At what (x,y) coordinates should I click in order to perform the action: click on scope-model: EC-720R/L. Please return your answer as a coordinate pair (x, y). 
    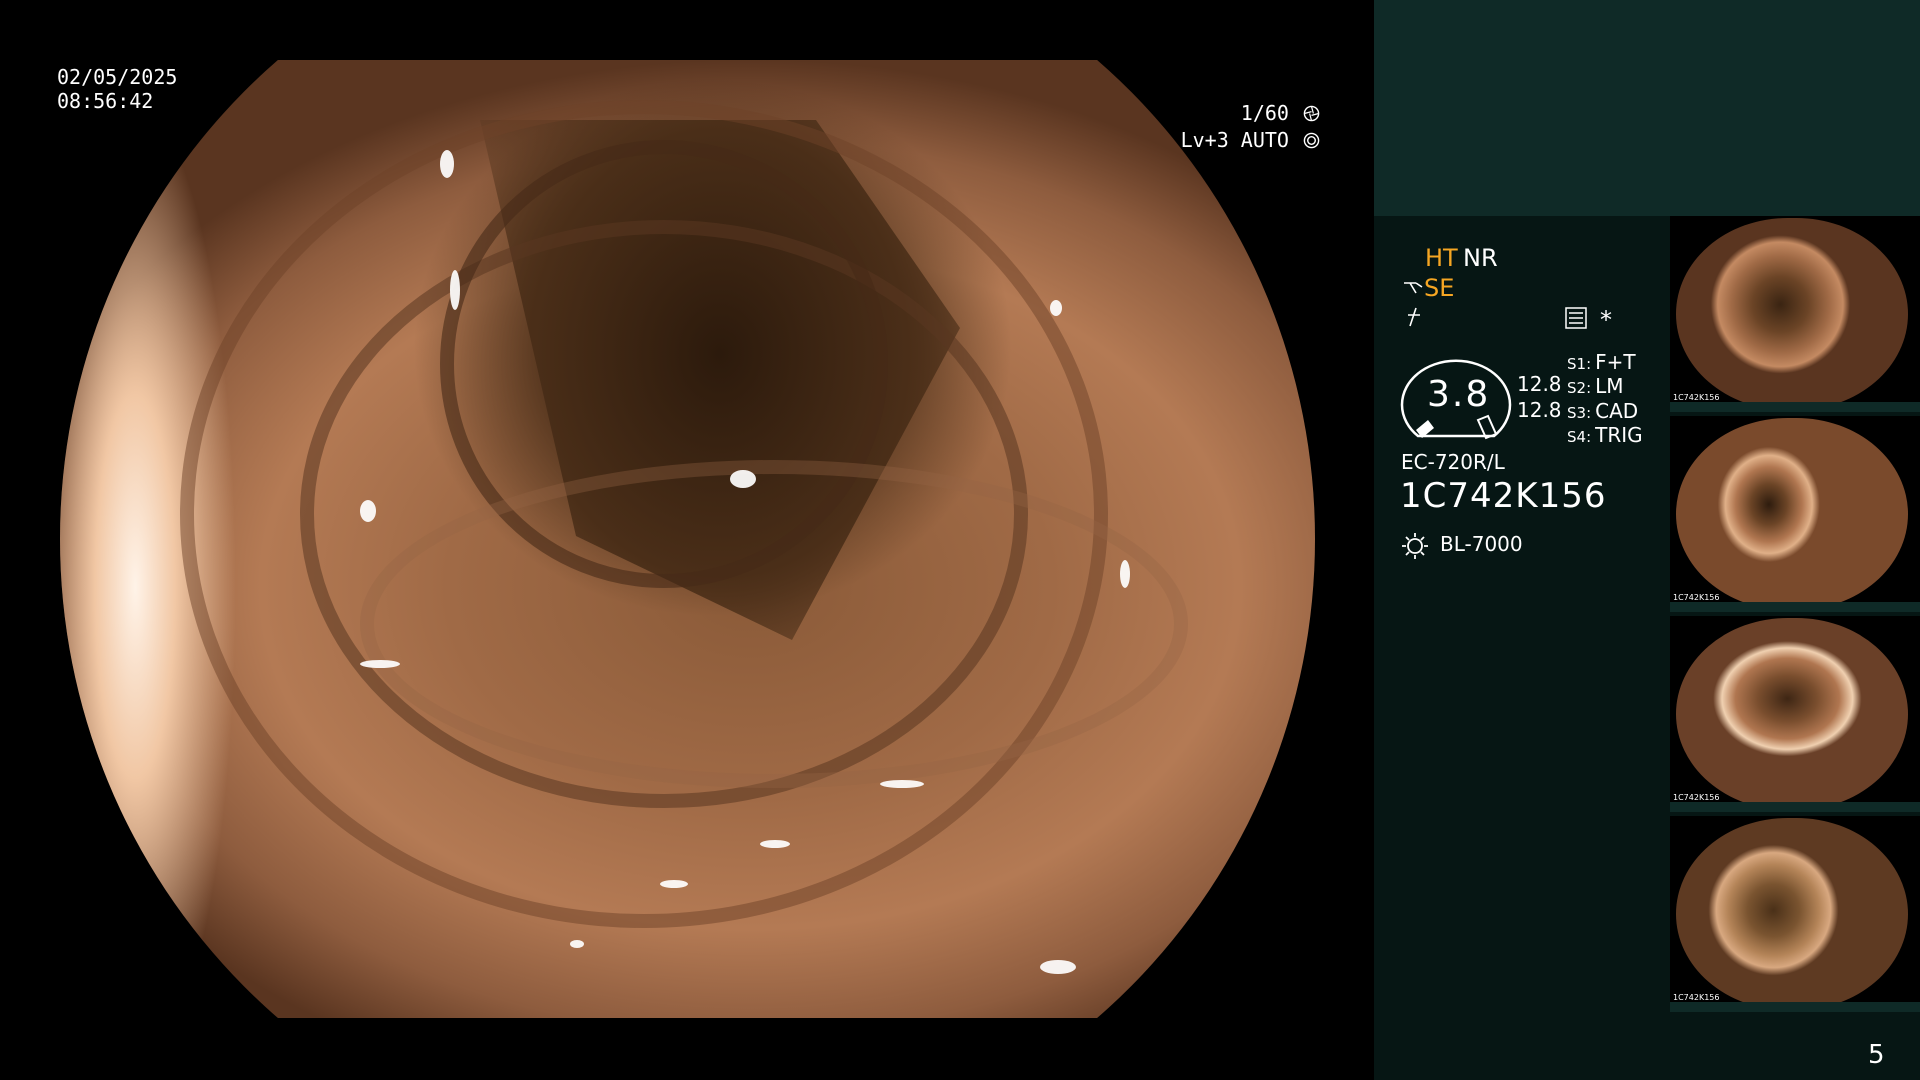
    Looking at the image, I should click on (1453, 462).